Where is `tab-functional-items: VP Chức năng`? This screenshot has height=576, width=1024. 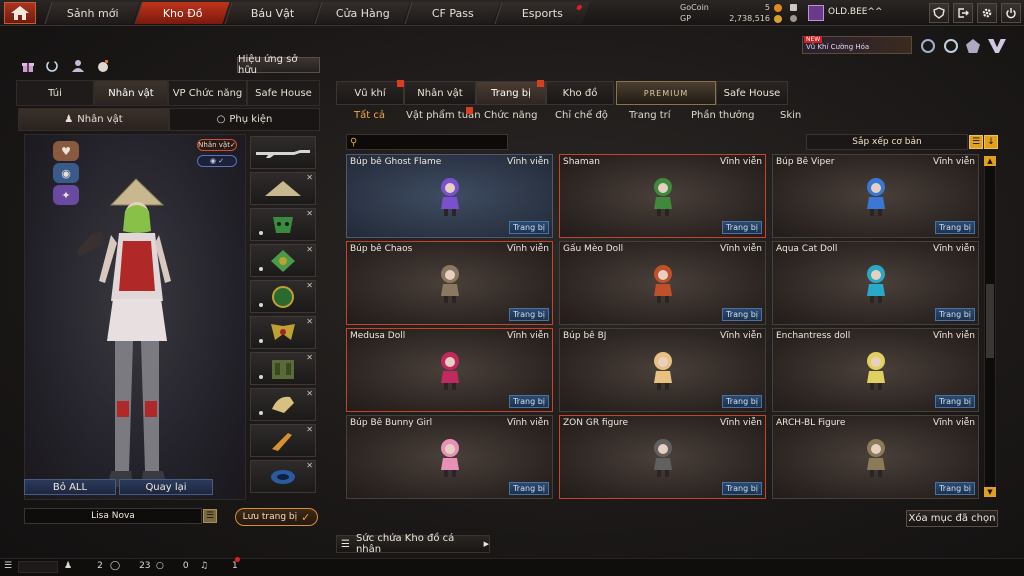 tab-functional-items: VP Chức năng is located at coordinates (207, 93).